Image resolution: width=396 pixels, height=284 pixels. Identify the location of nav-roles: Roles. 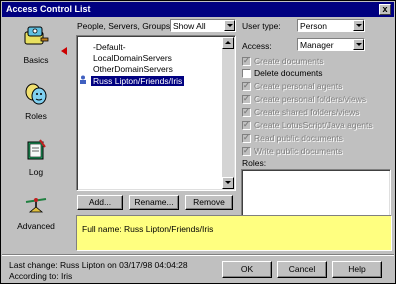
(36, 101).